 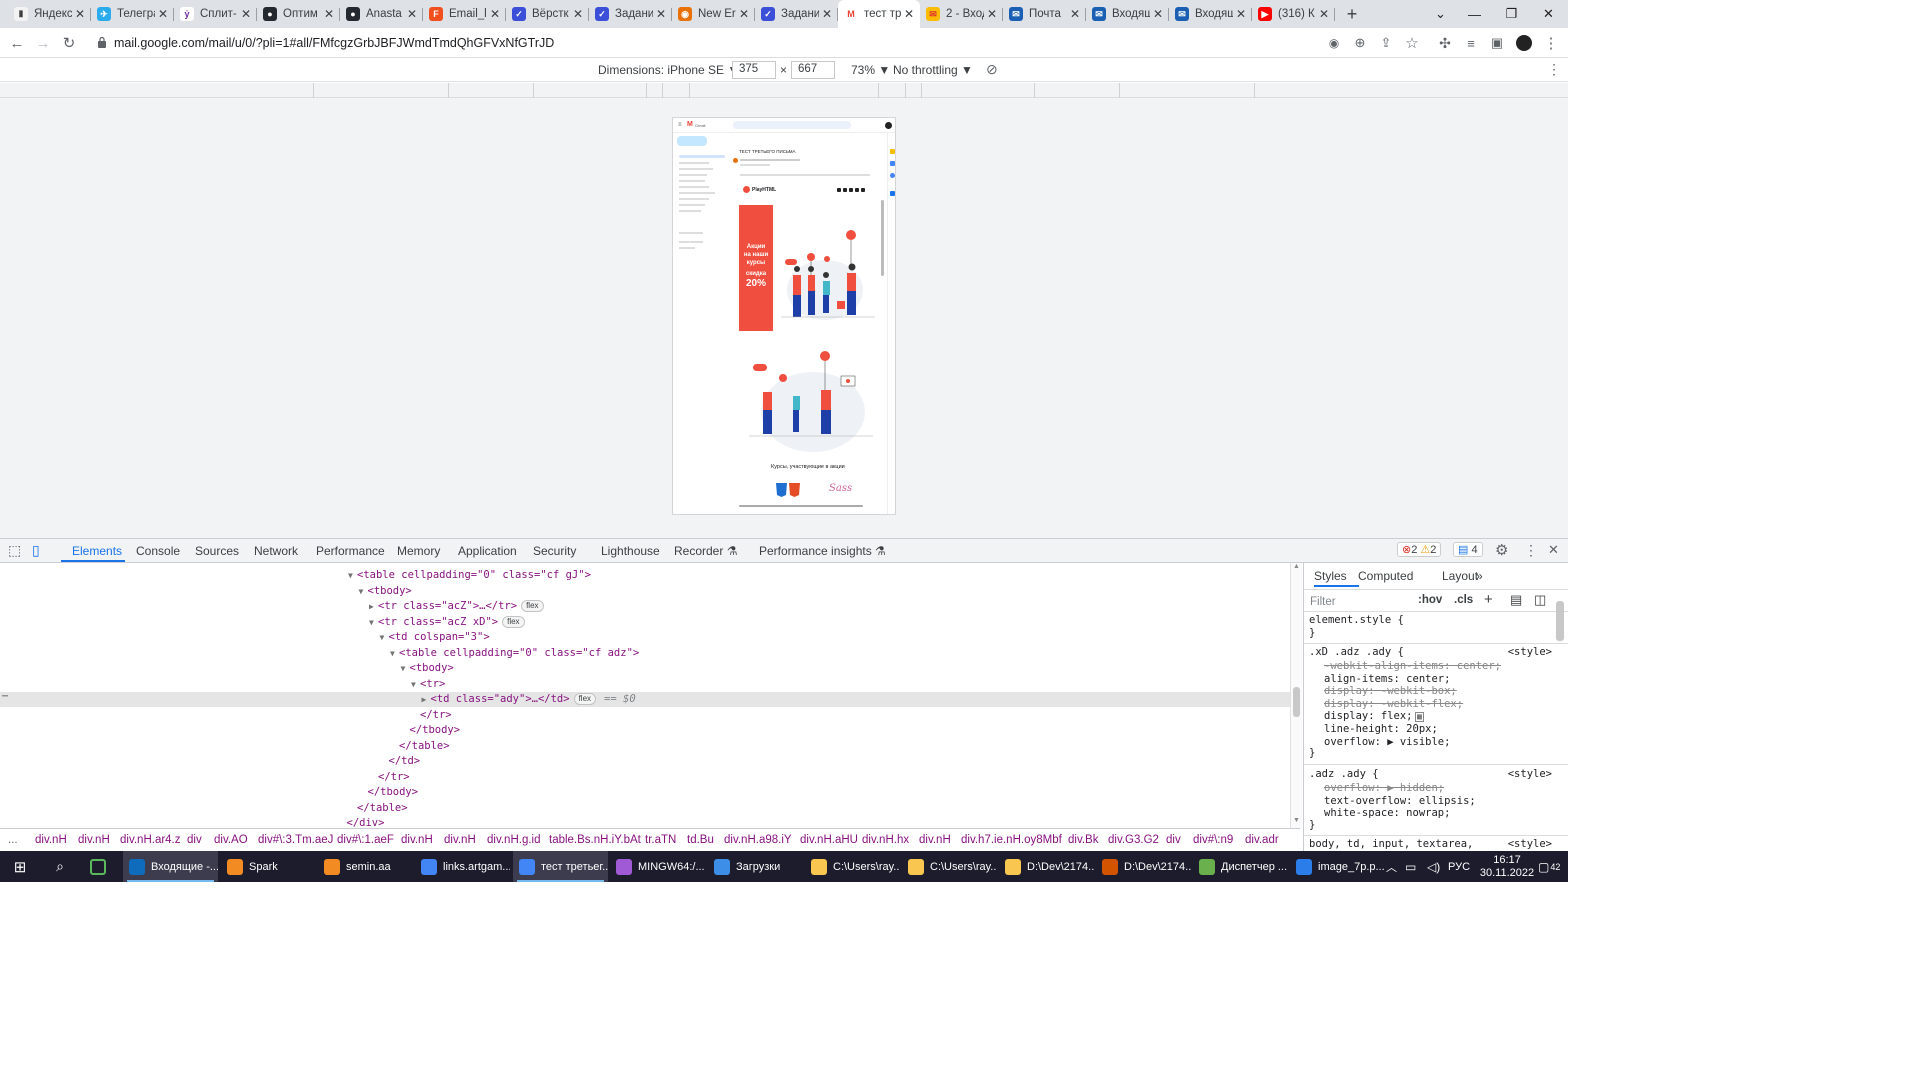 I want to click on profile-avatar, so click(x=1524, y=43).